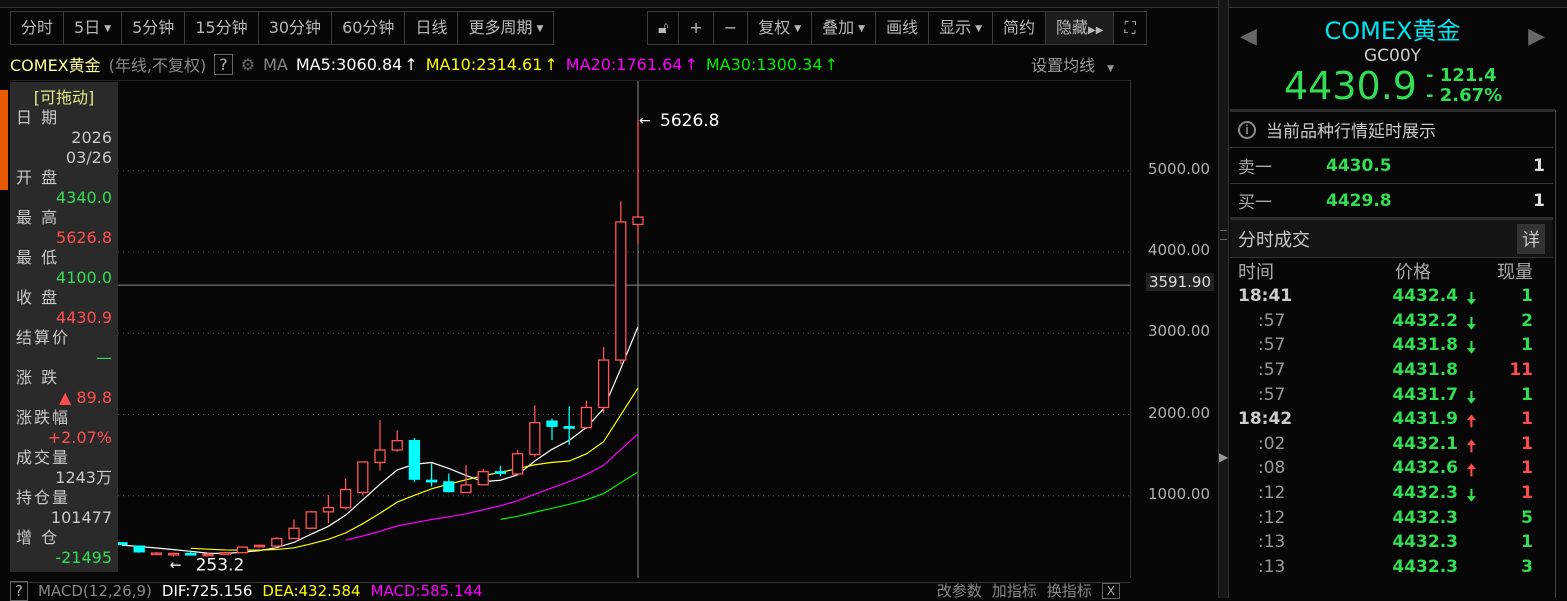 This screenshot has width=1567, height=601. What do you see at coordinates (1223, 235) in the screenshot?
I see `grip-icon` at bounding box center [1223, 235].